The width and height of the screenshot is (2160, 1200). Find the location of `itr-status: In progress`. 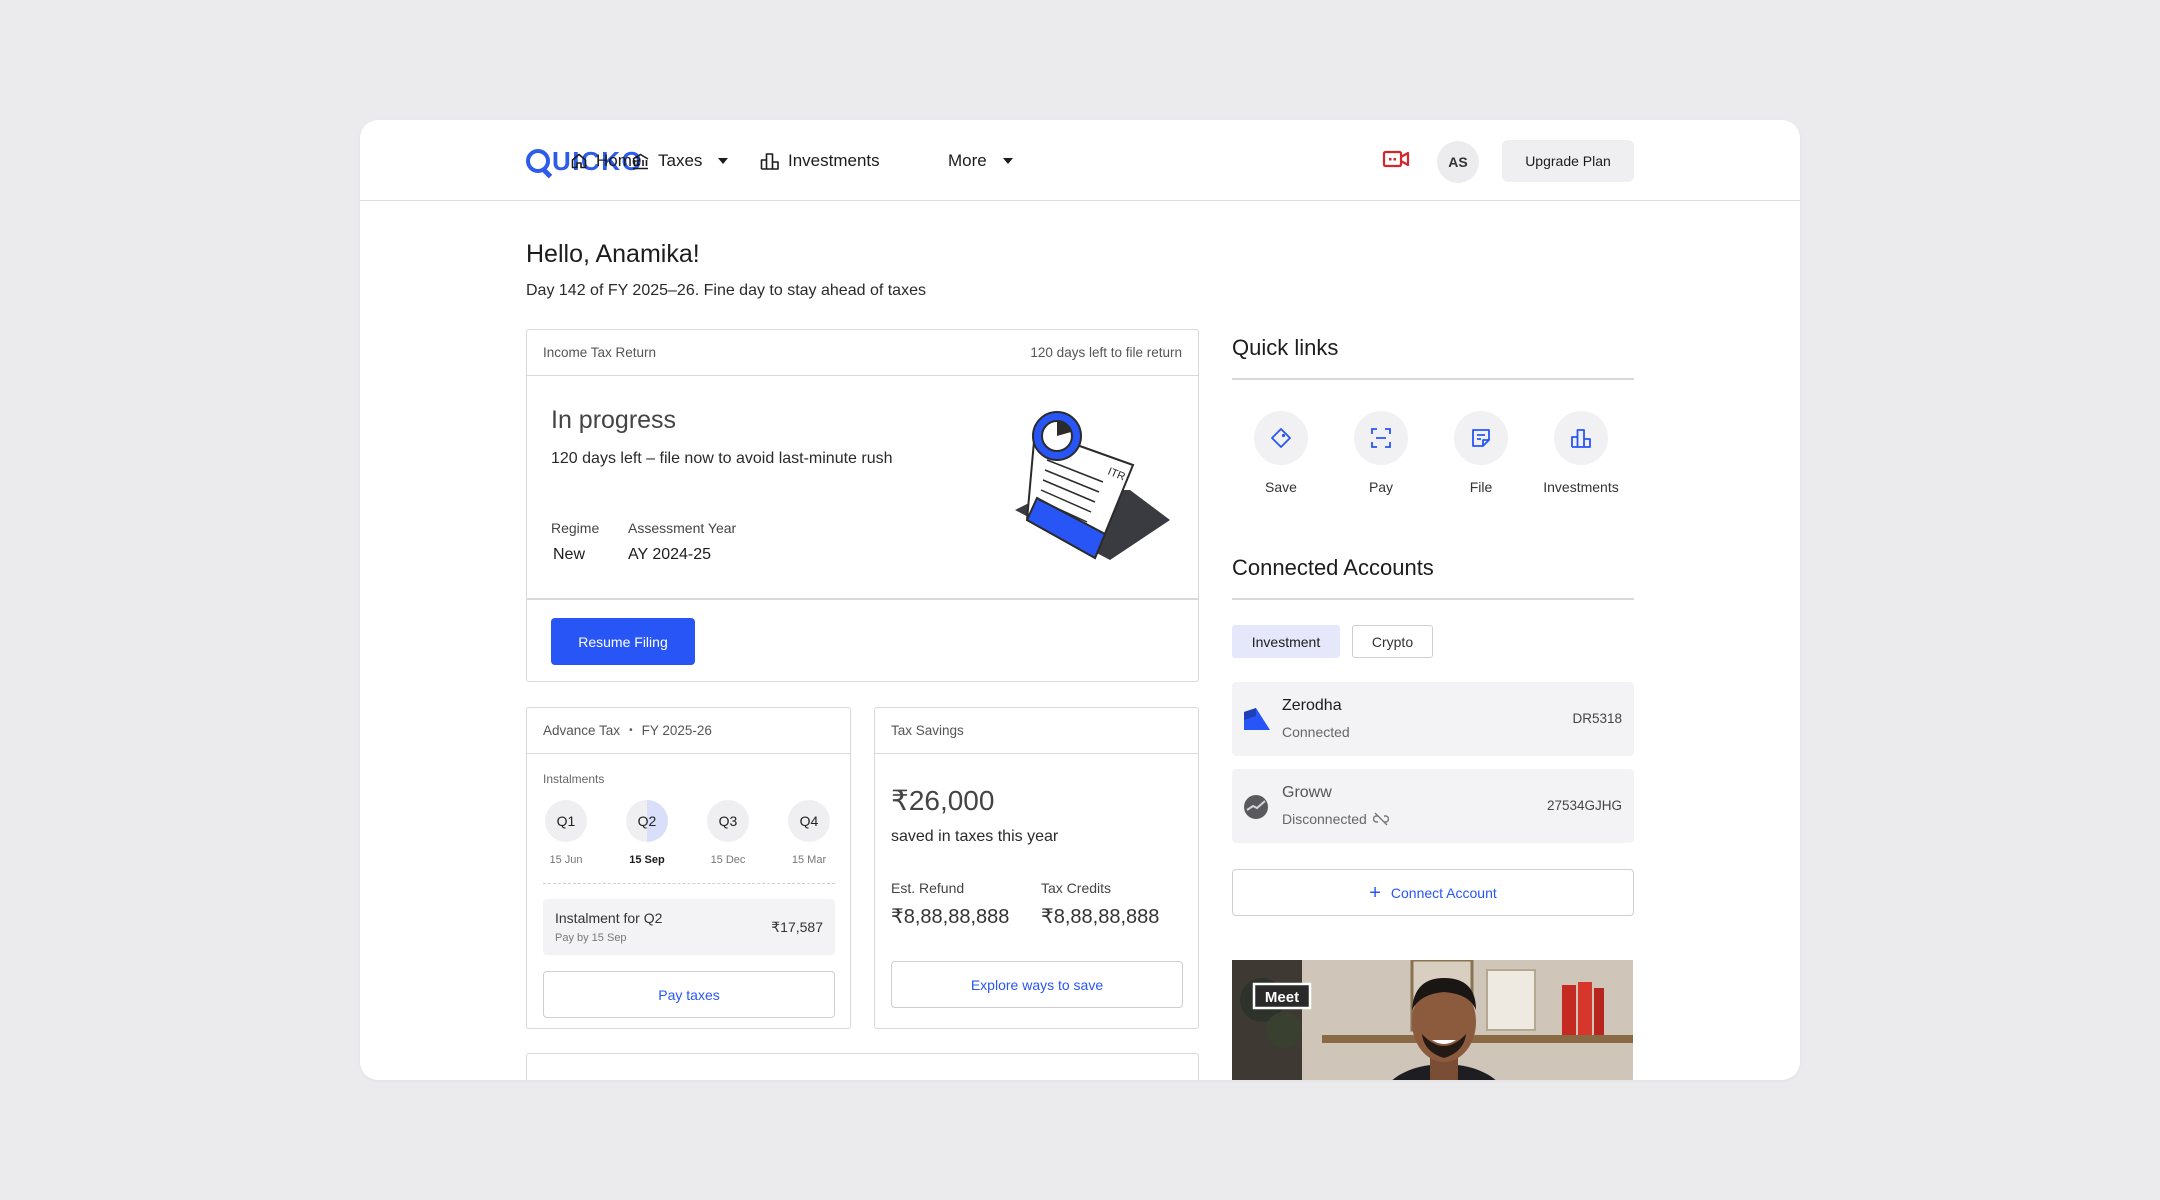

itr-status: In progress is located at coordinates (614, 420).